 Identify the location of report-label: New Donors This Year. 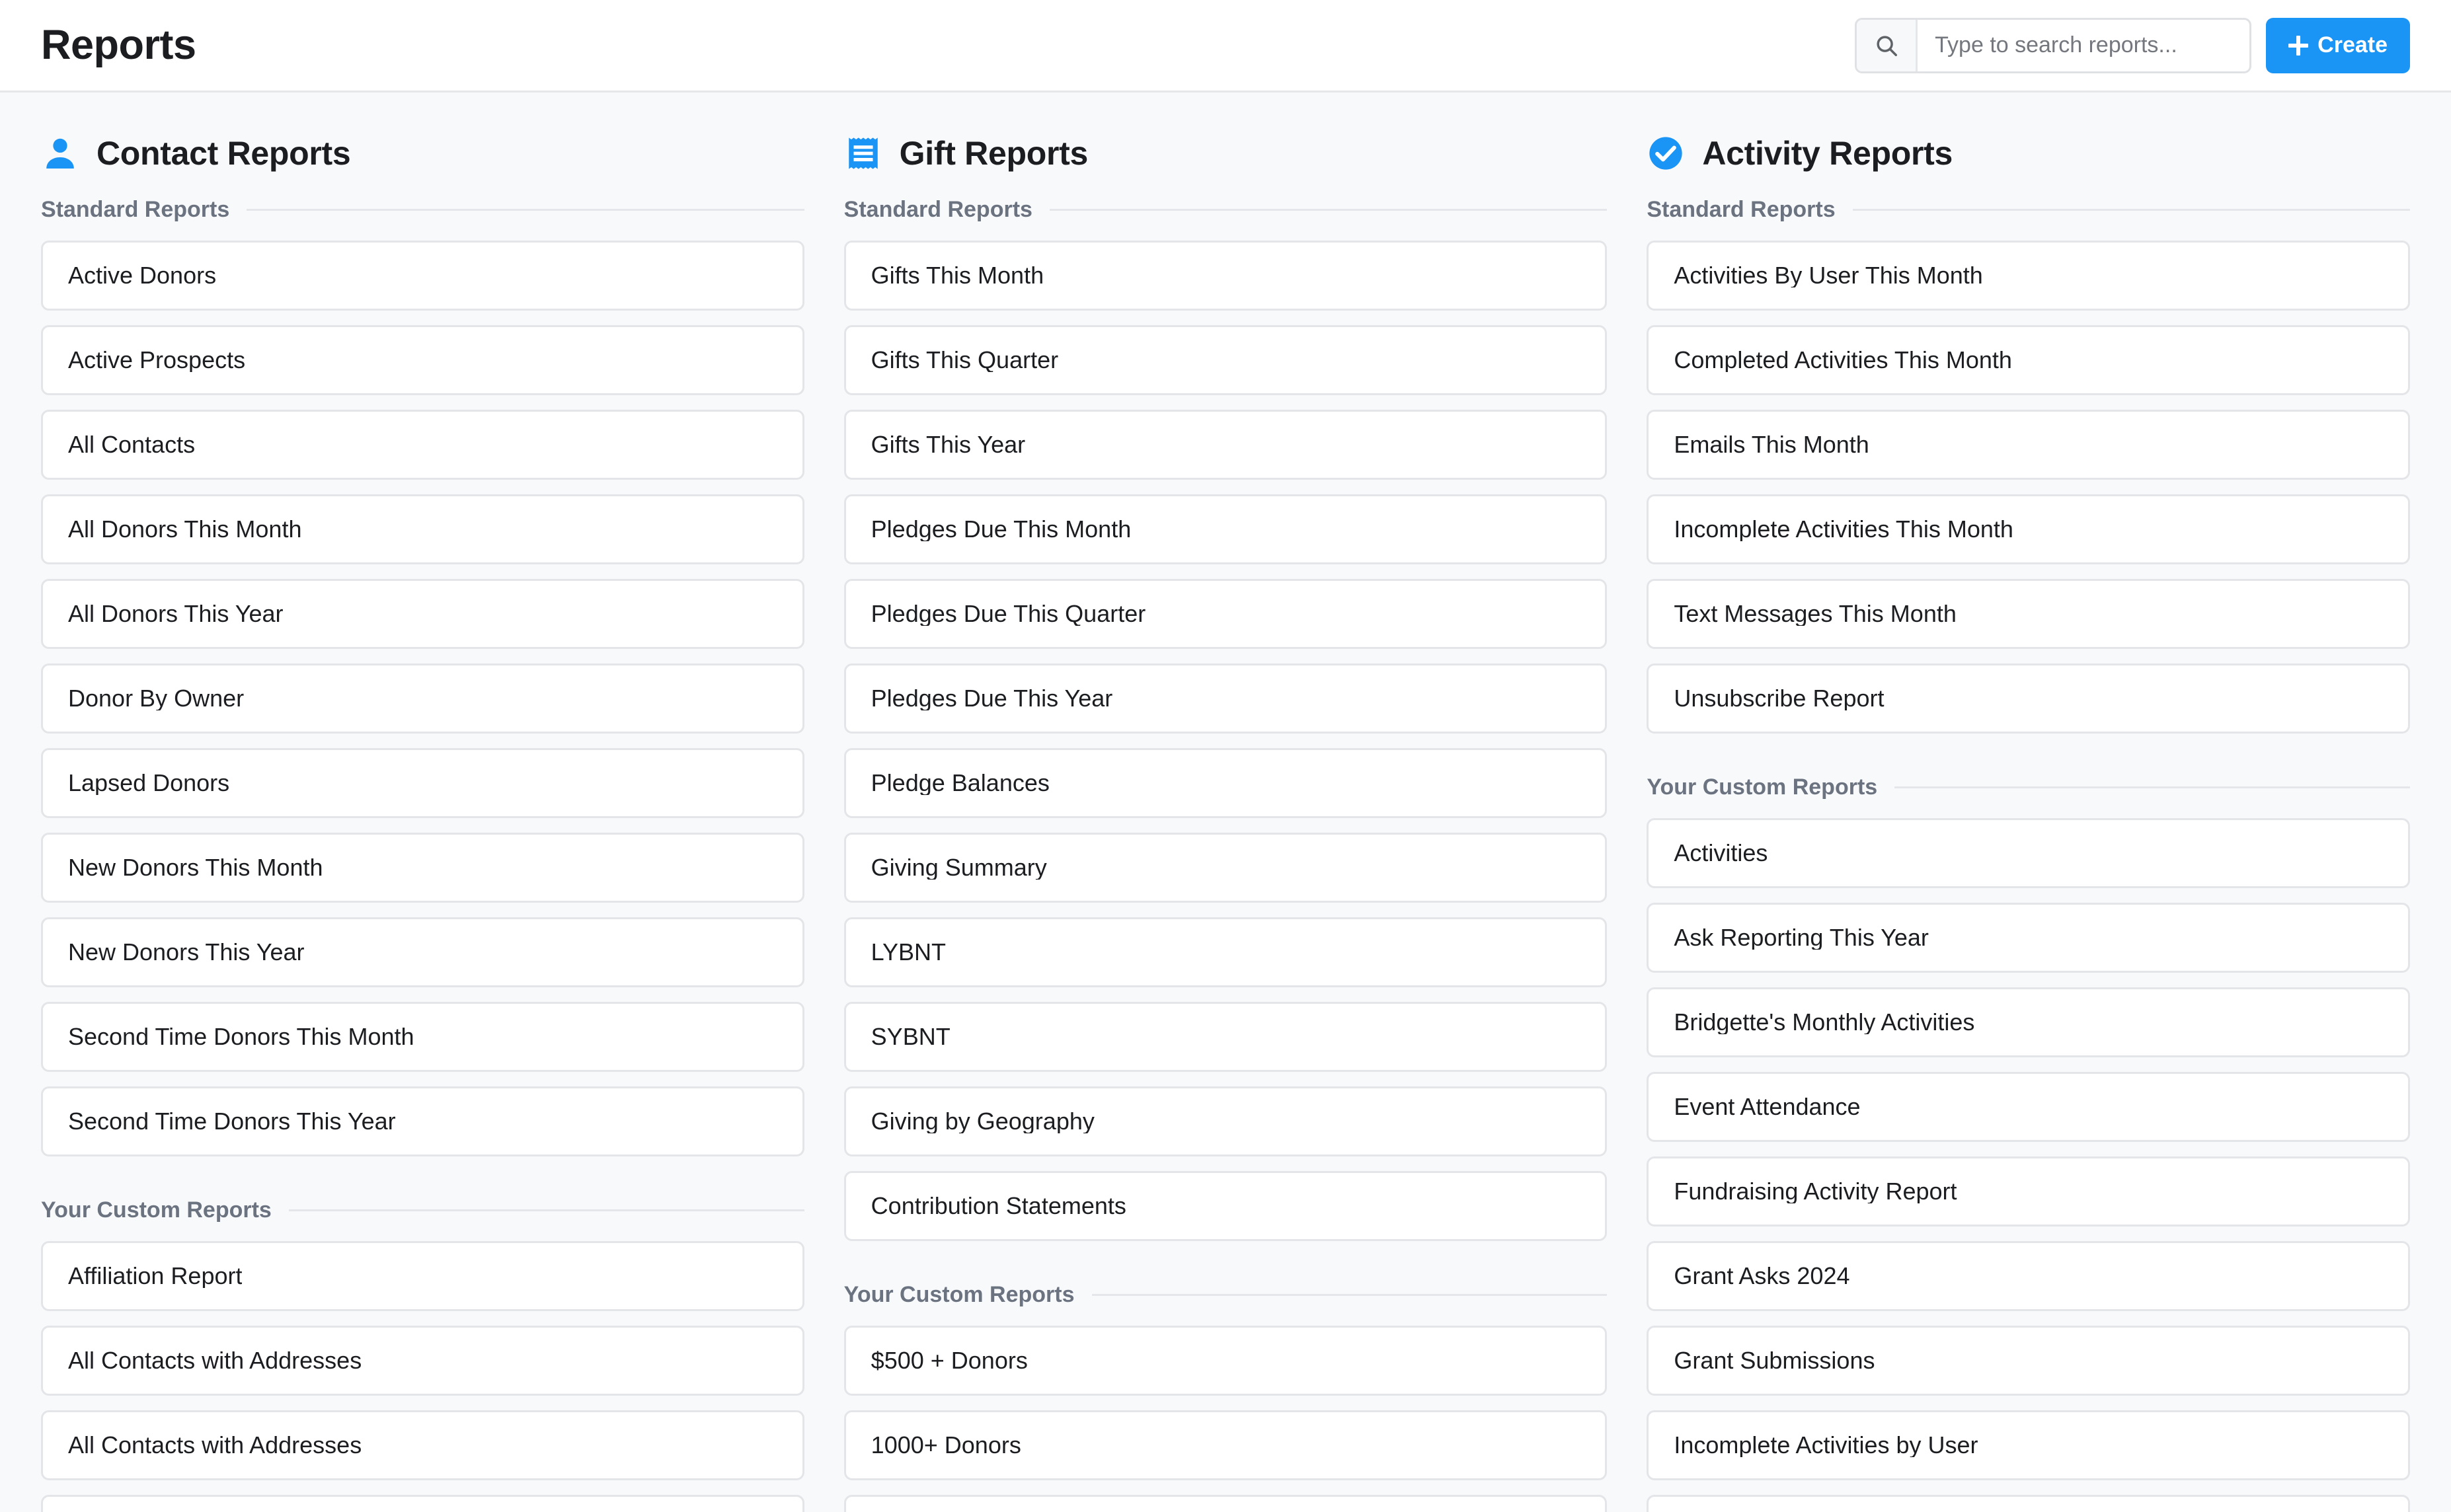
(186, 952).